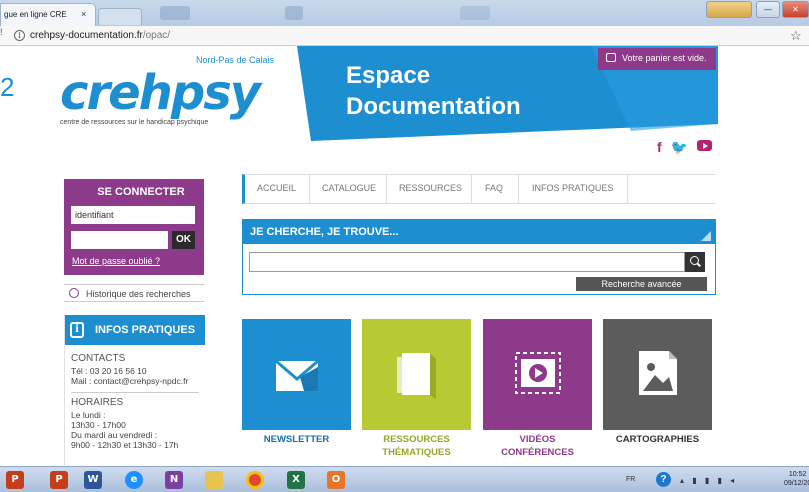 The height and width of the screenshot is (492, 809). Describe the element at coordinates (706, 236) in the screenshot. I see `corner-fold-icon` at that location.